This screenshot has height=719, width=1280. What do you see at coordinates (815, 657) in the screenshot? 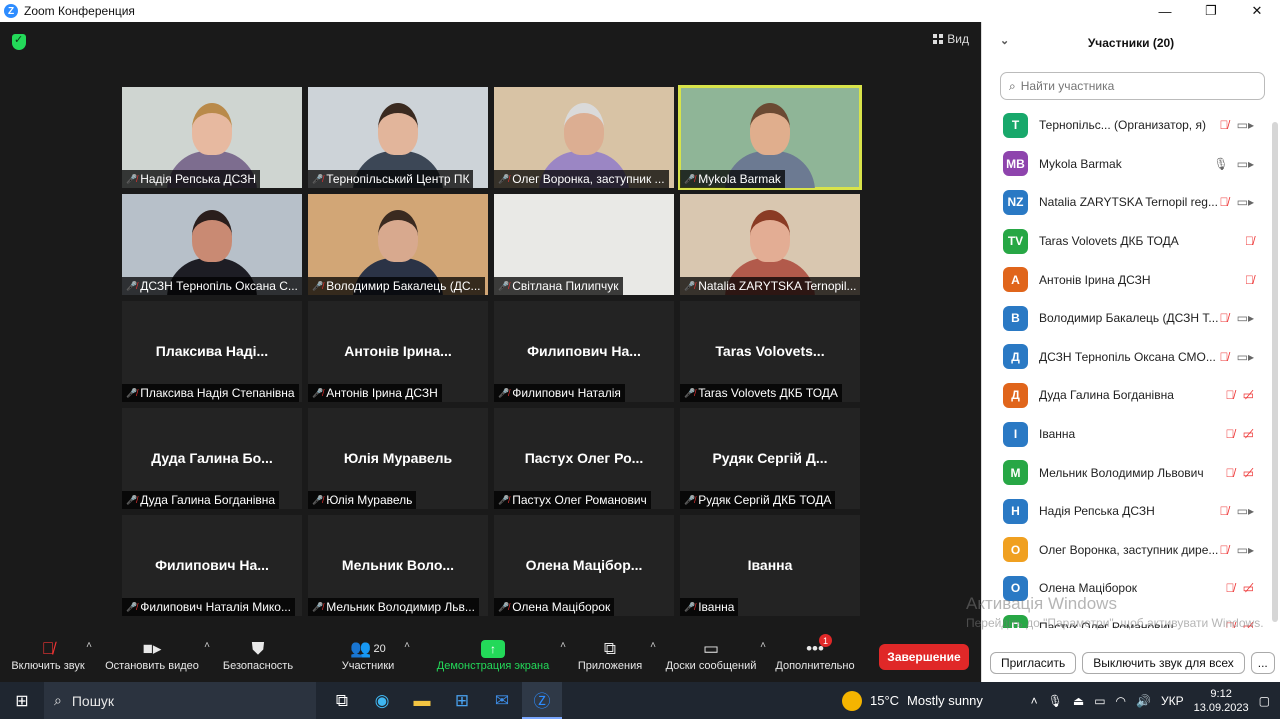
I see `more-button: ••• 1 Дополнительно` at bounding box center [815, 657].